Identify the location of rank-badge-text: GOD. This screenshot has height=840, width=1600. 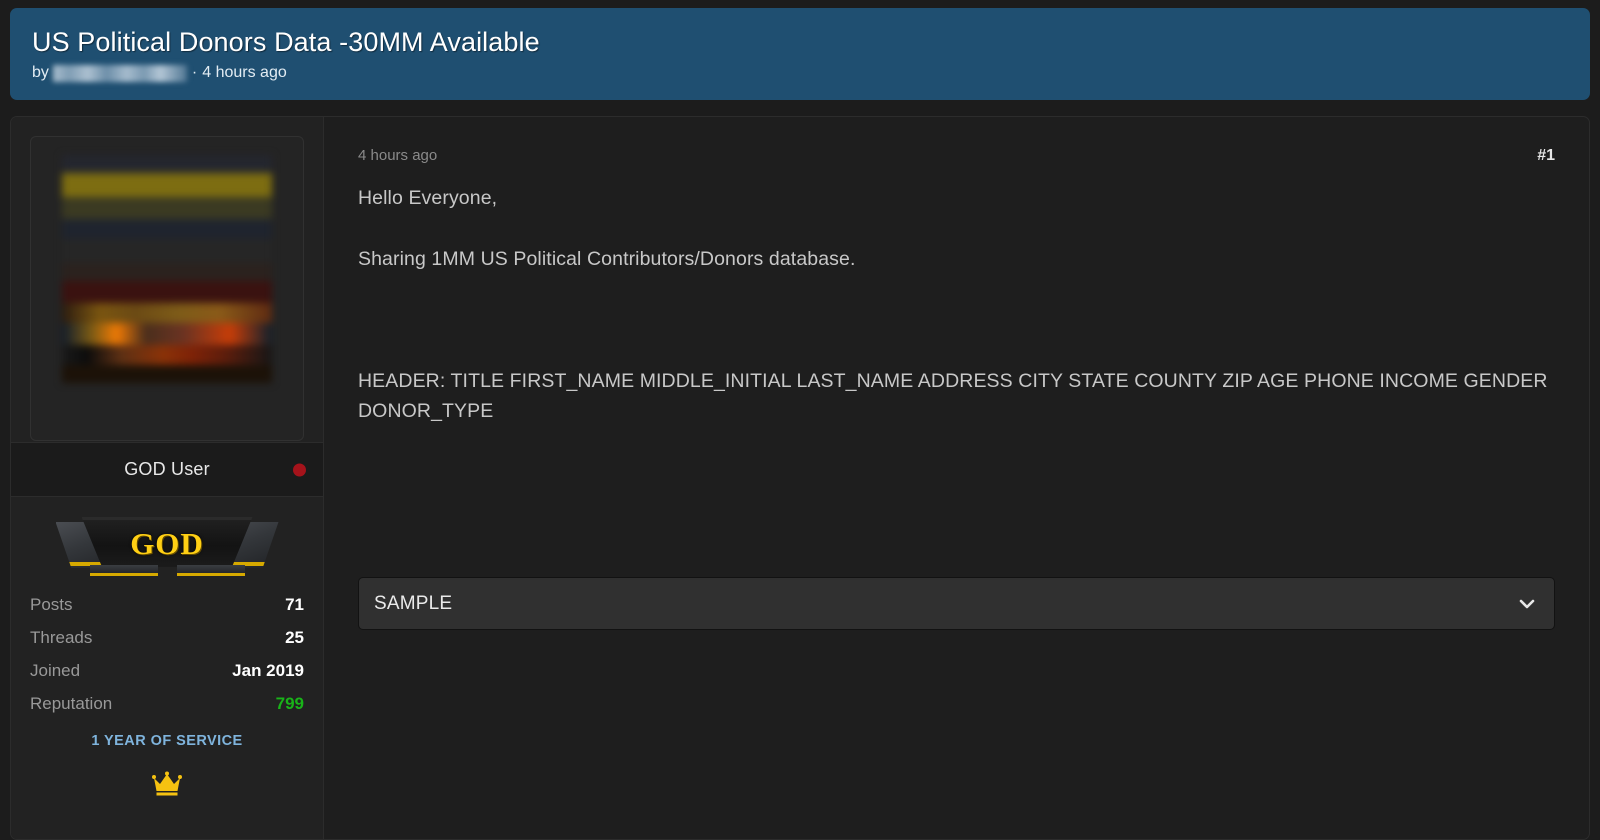
(167, 543).